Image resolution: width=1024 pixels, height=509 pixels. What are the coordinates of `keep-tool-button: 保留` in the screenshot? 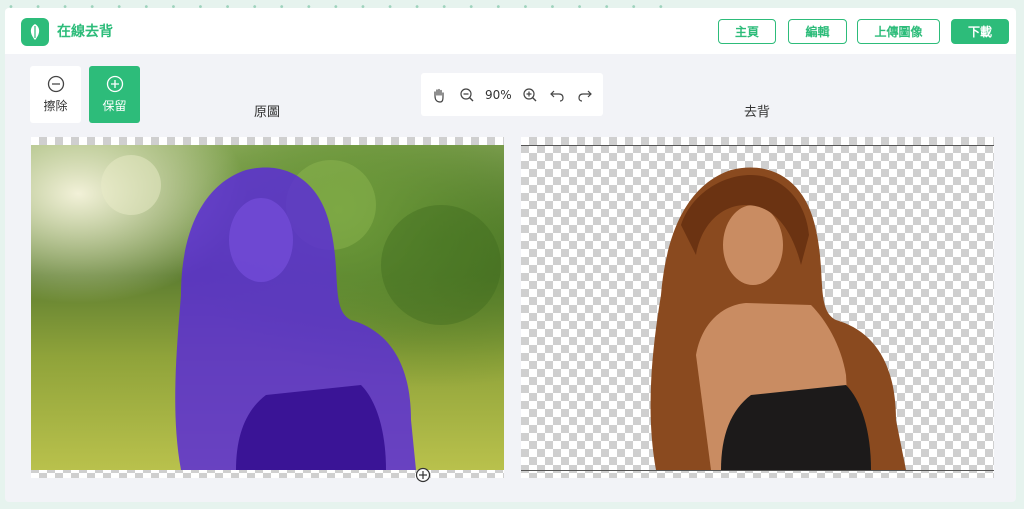 It's located at (114, 94).